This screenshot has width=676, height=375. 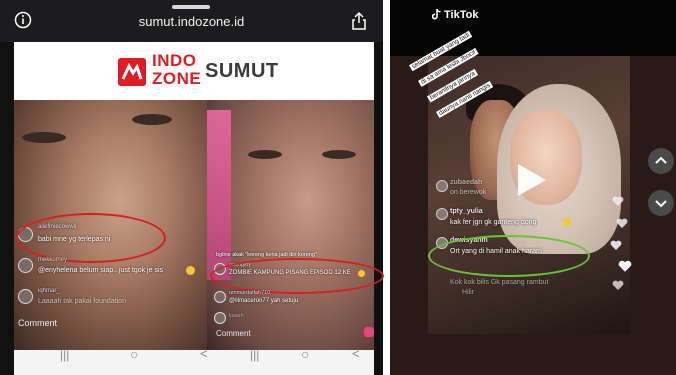 What do you see at coordinates (250, 293) in the screenshot?
I see `comment-username: ummurdalfah710` at bounding box center [250, 293].